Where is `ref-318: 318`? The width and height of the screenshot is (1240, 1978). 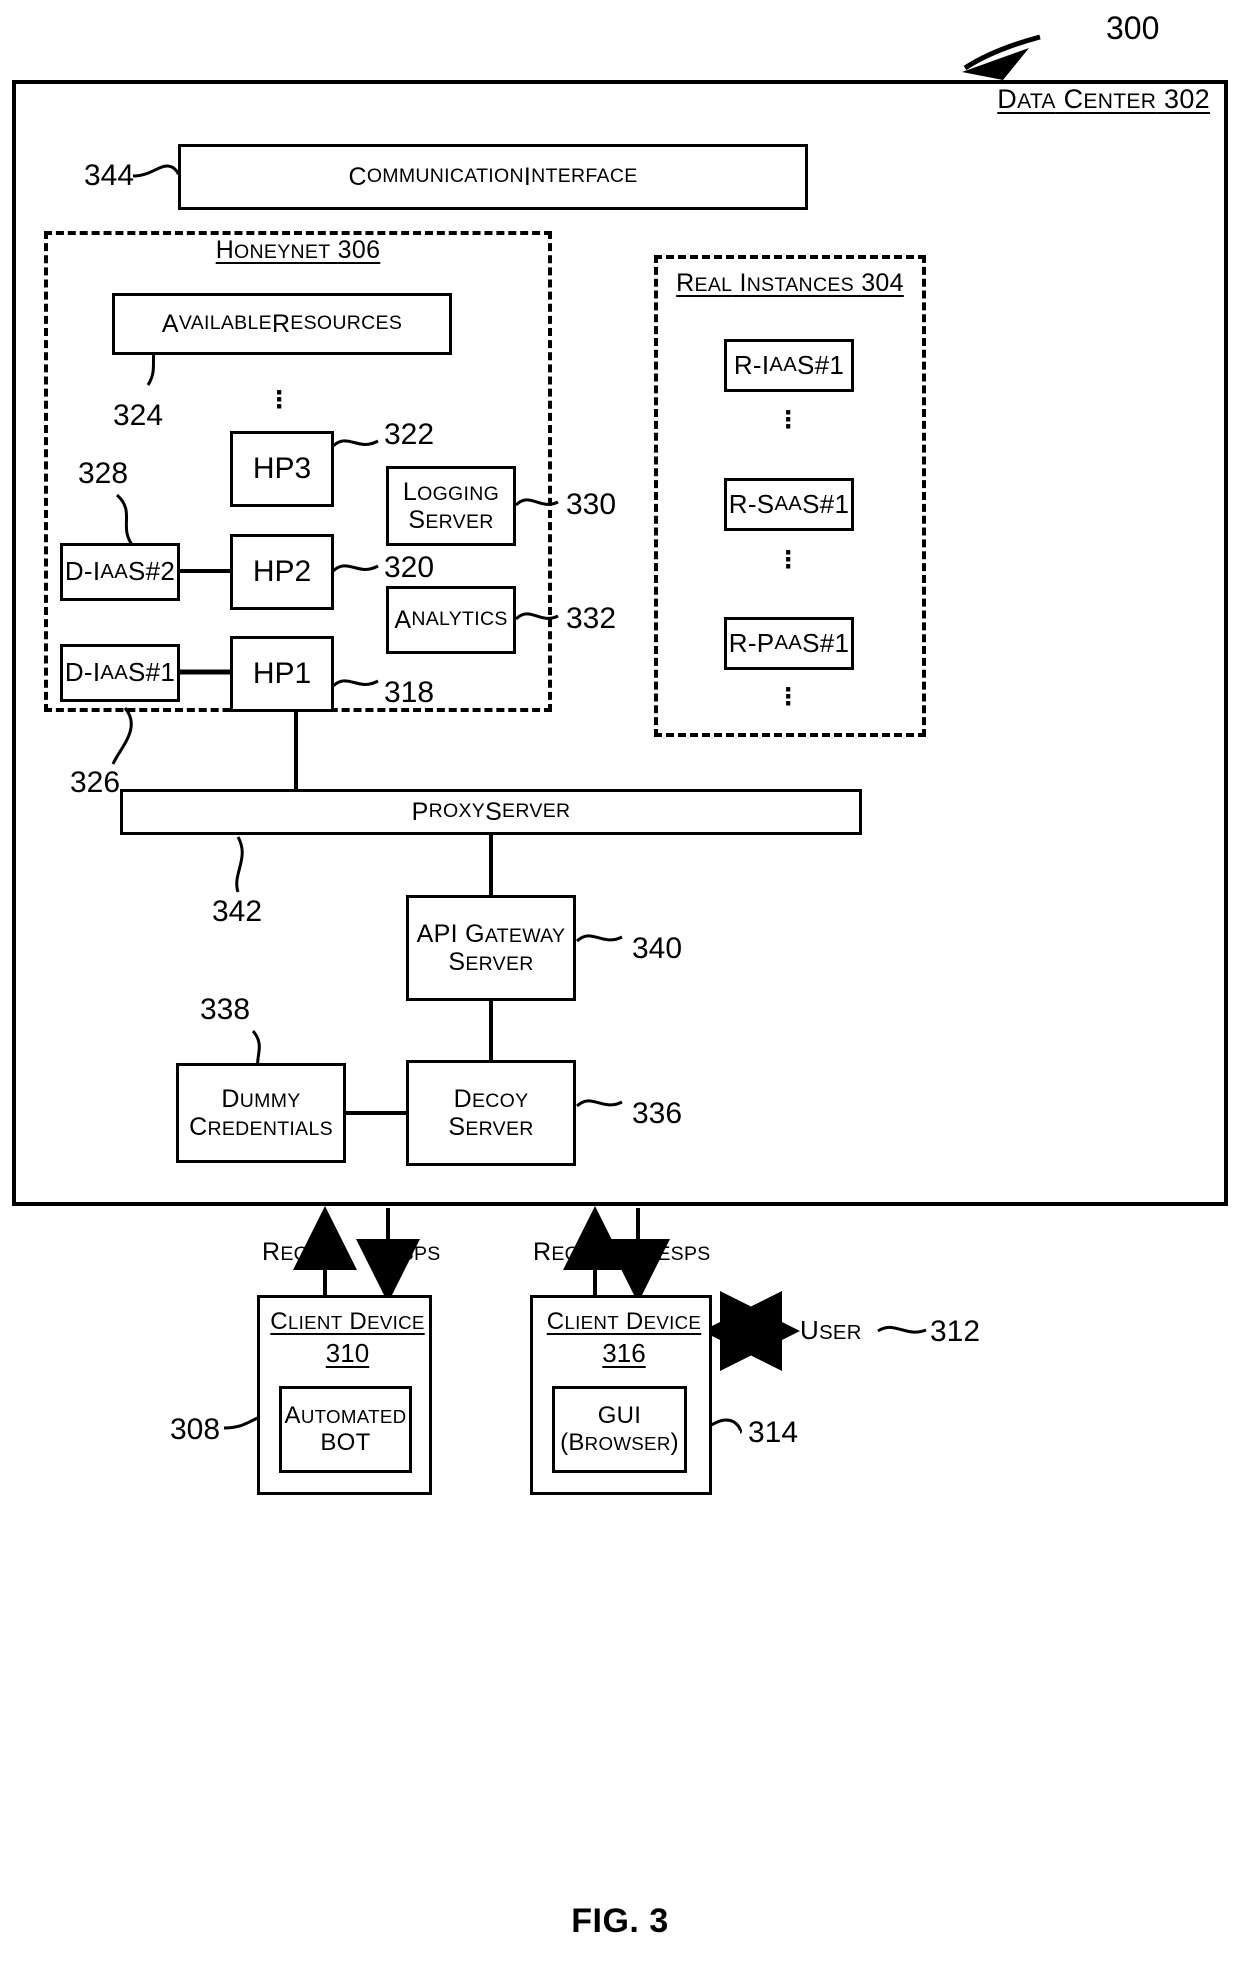
ref-318: 318 is located at coordinates (409, 692).